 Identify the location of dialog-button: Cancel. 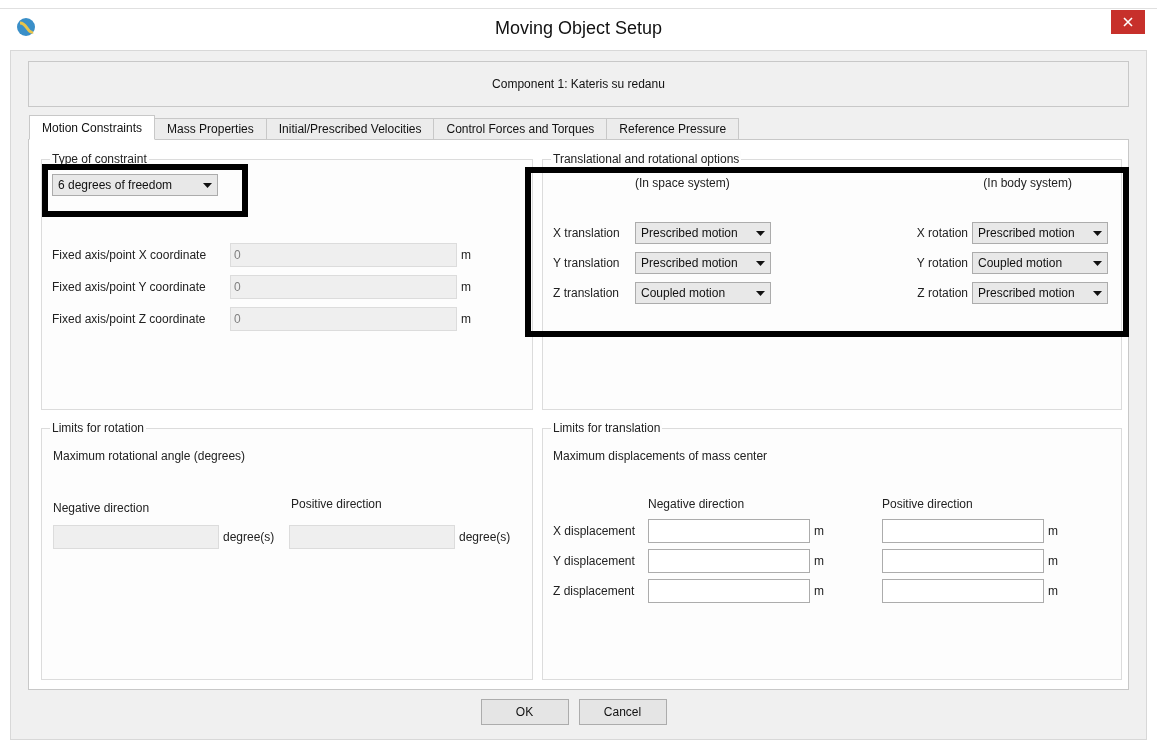
(622, 712).